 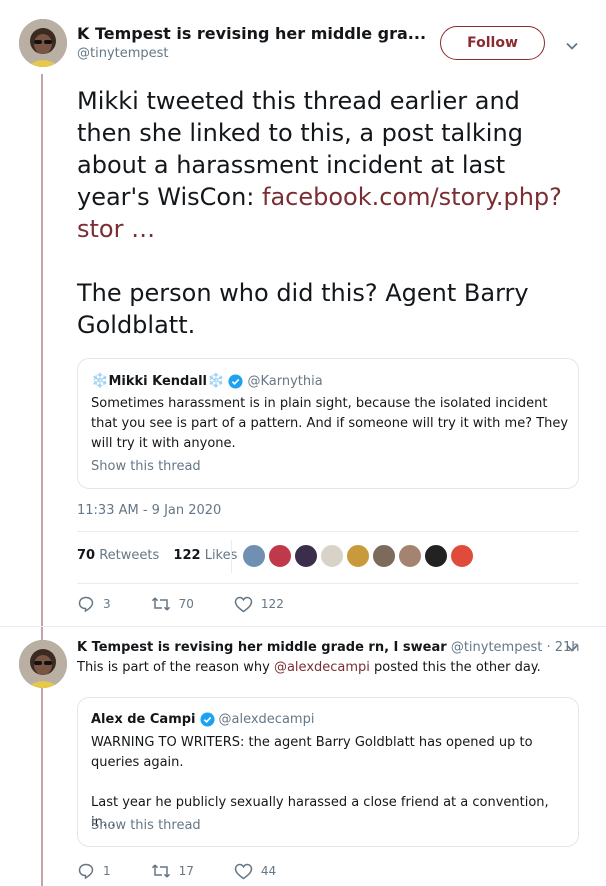 I want to click on tweet-actions: 3 70 122, so click(x=200, y=604).